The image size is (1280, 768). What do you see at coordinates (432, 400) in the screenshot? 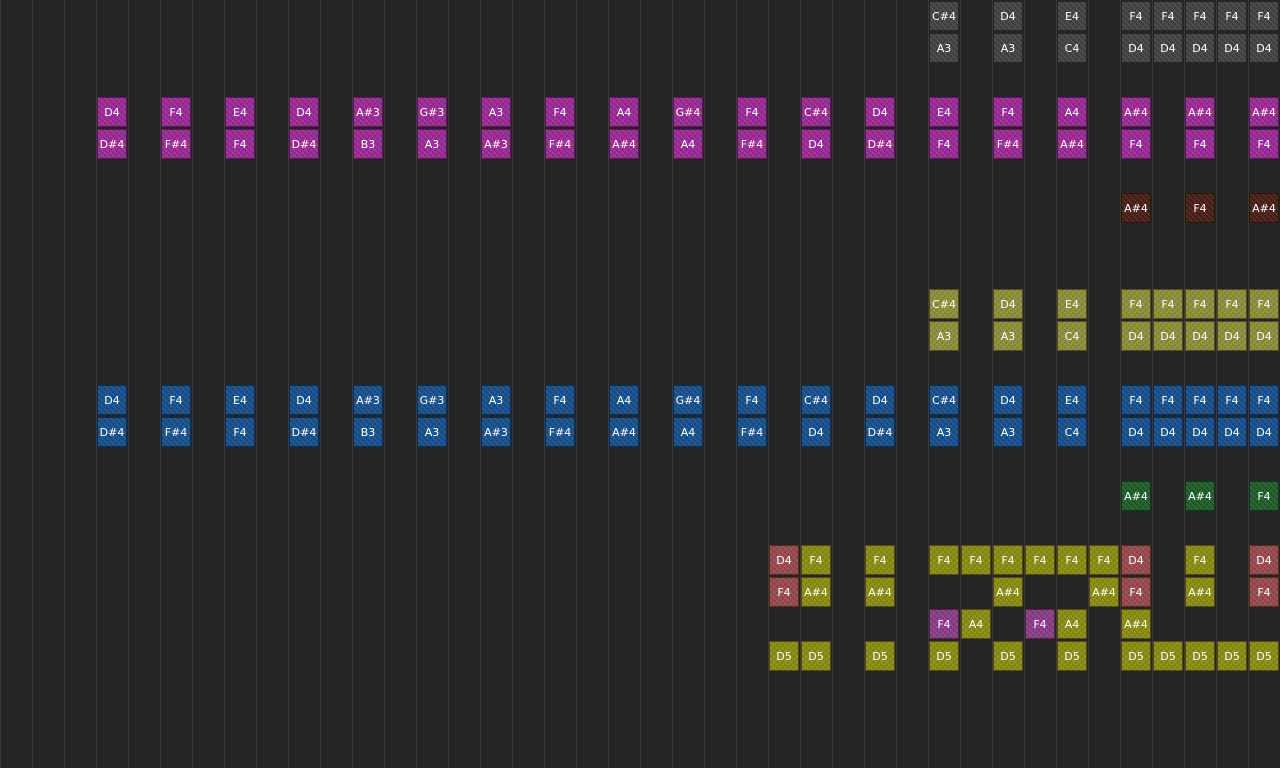
I see `note-block: G#3` at bounding box center [432, 400].